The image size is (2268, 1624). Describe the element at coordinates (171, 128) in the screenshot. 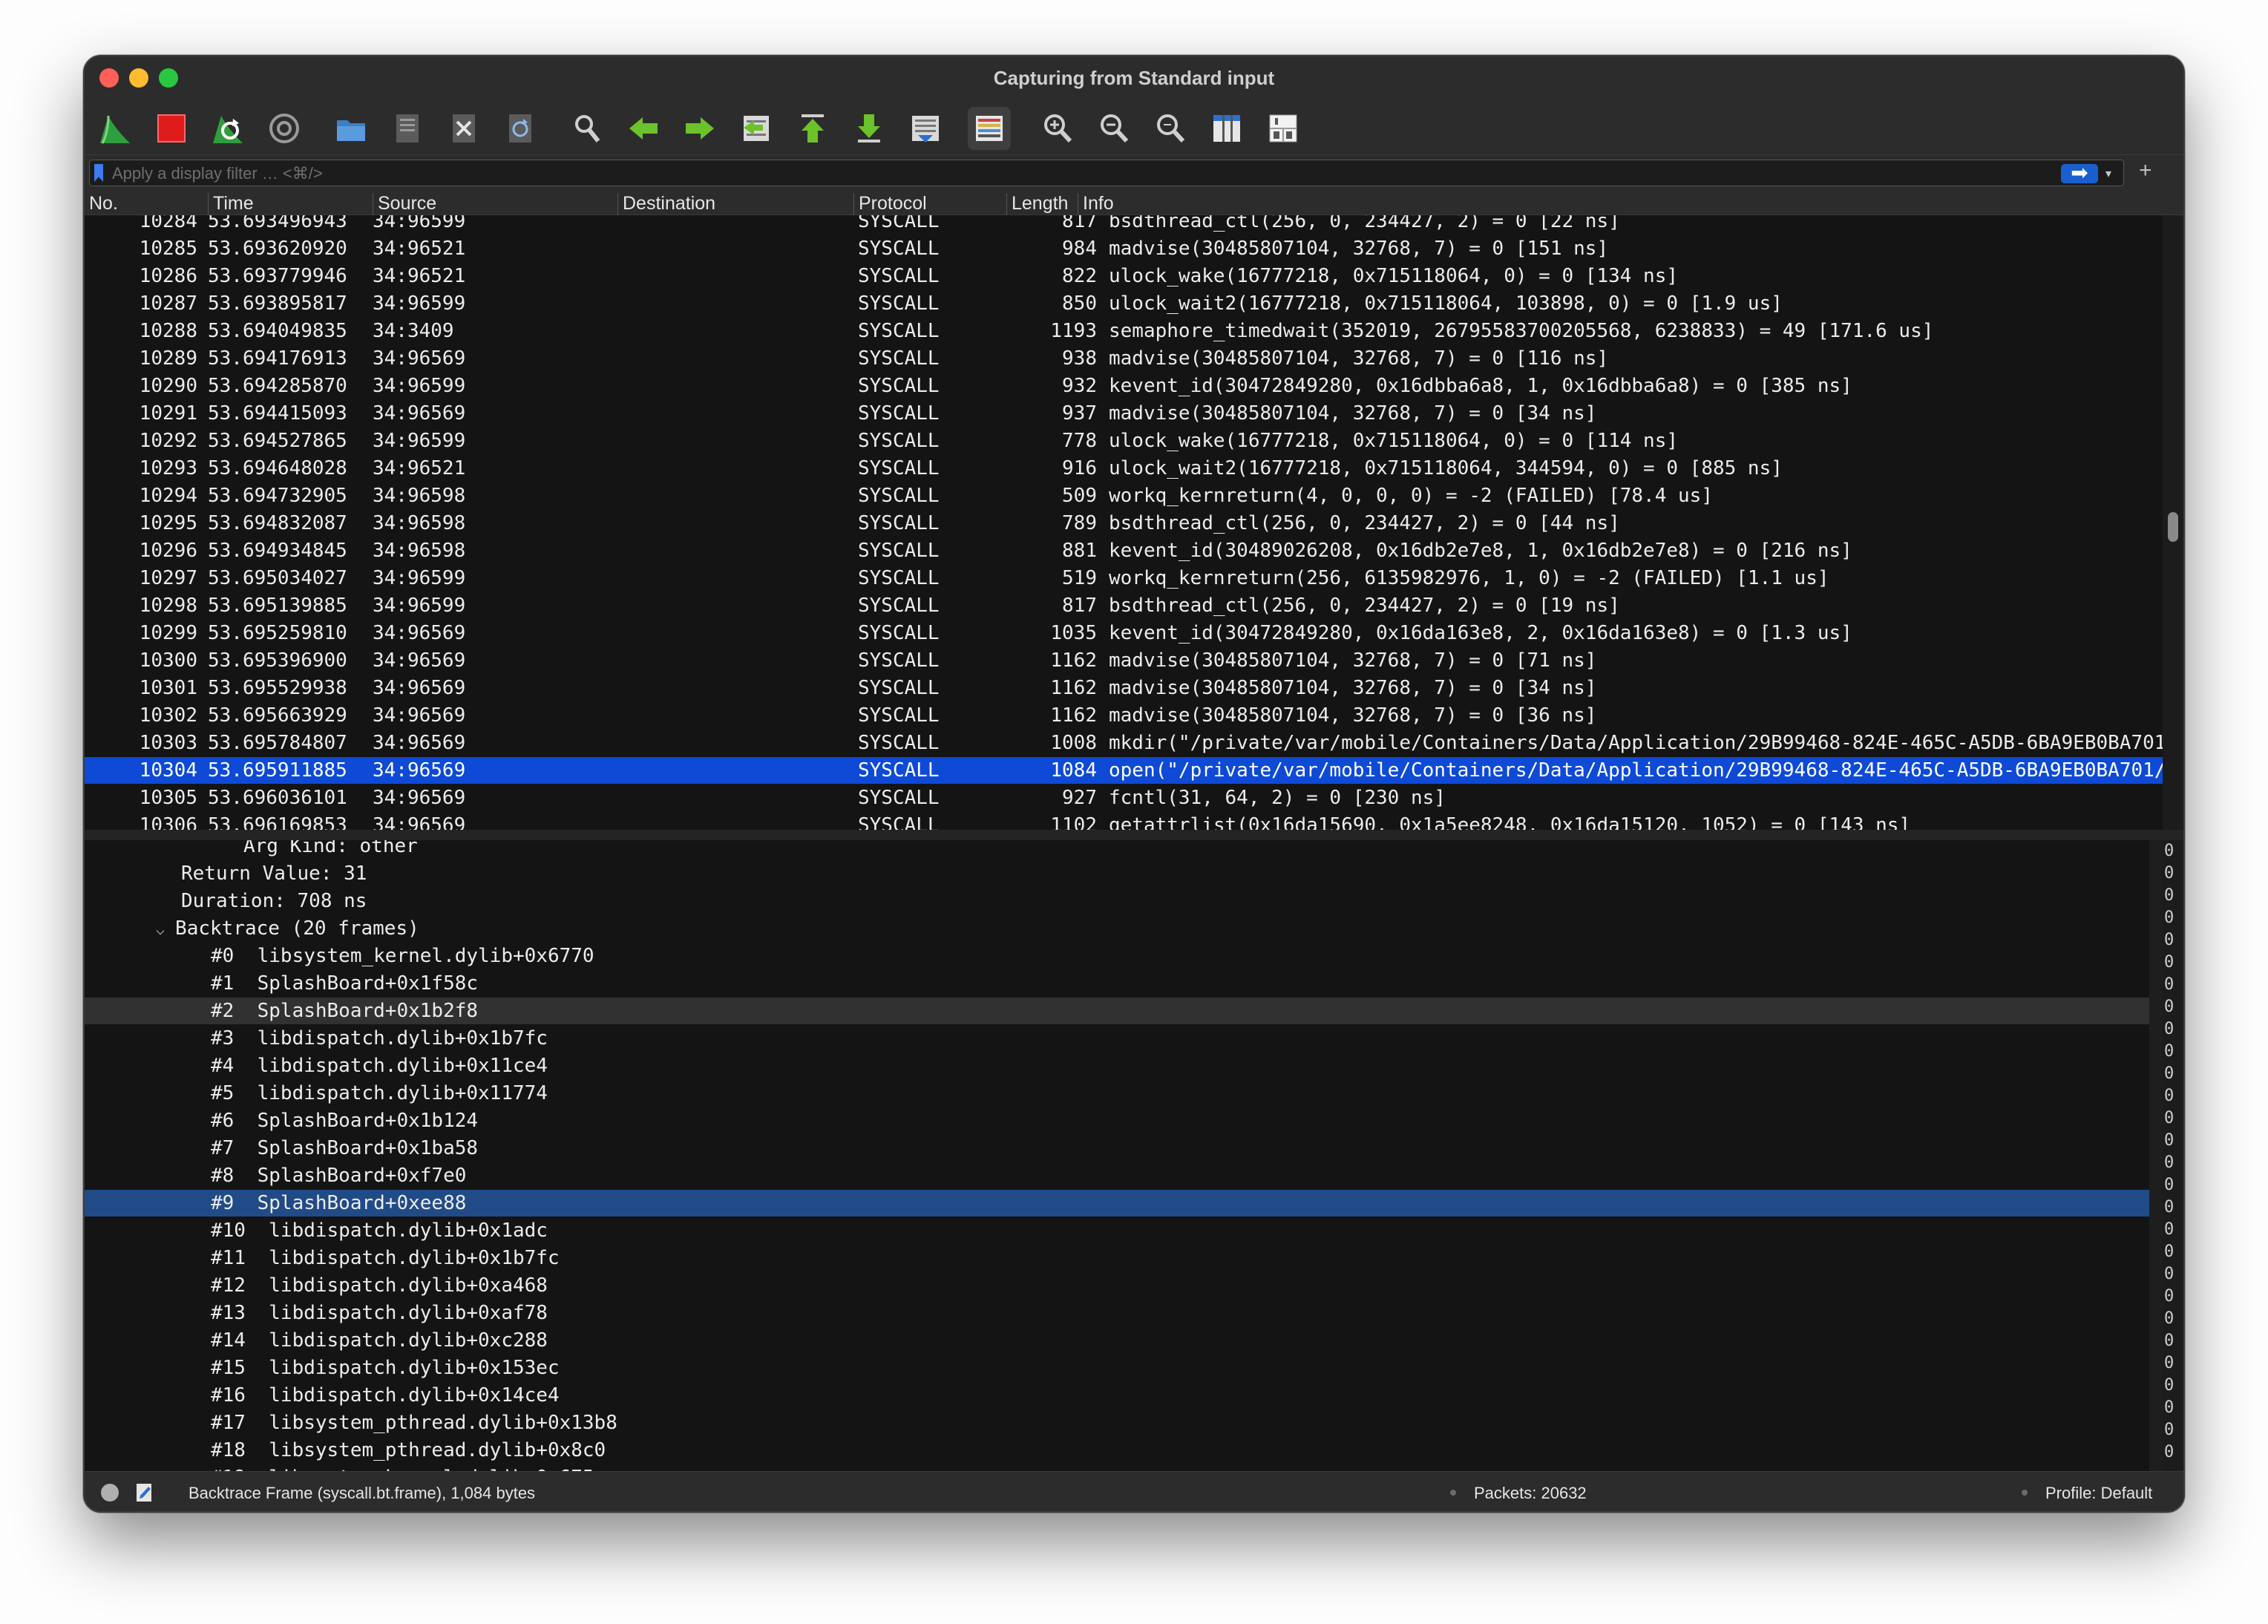

I see `stop-capture-button` at that location.